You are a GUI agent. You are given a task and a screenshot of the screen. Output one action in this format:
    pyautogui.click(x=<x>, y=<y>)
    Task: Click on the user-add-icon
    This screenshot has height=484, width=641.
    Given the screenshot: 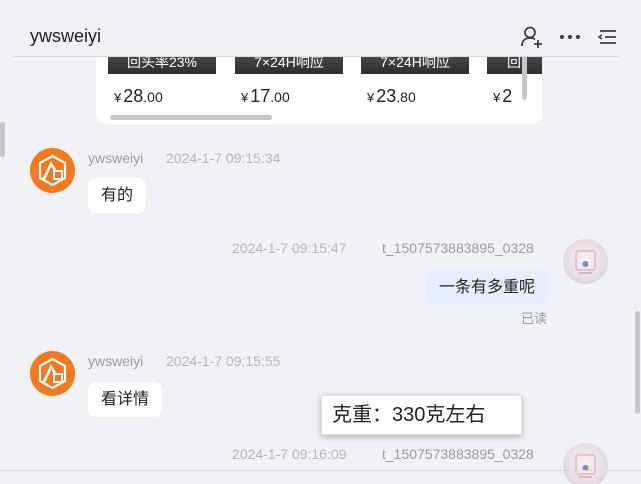 What is the action you would take?
    pyautogui.click(x=532, y=37)
    